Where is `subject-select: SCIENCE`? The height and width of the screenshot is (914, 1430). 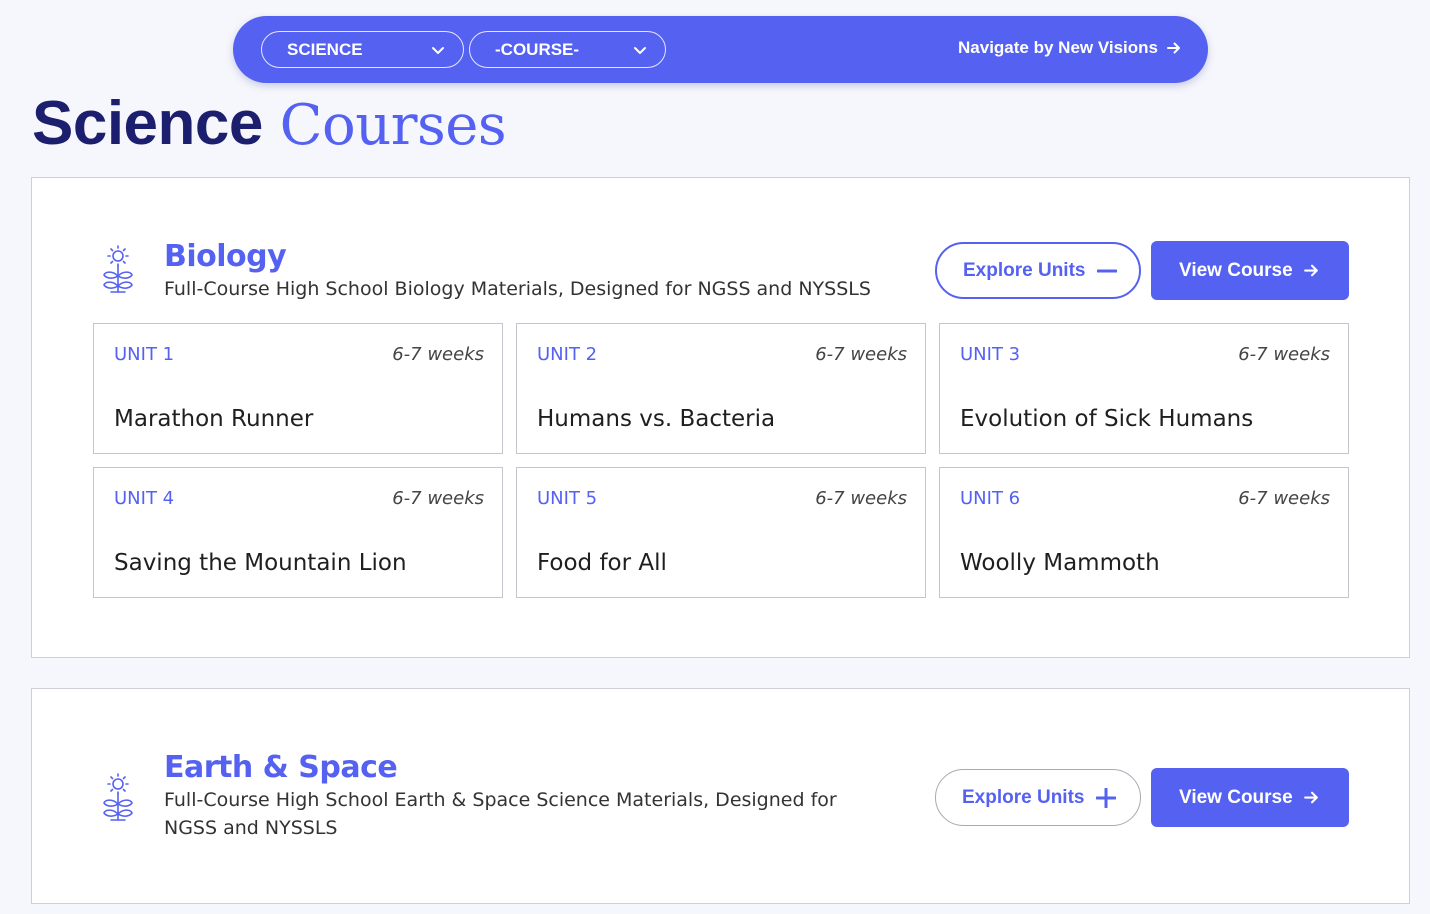 subject-select: SCIENCE is located at coordinates (362, 49).